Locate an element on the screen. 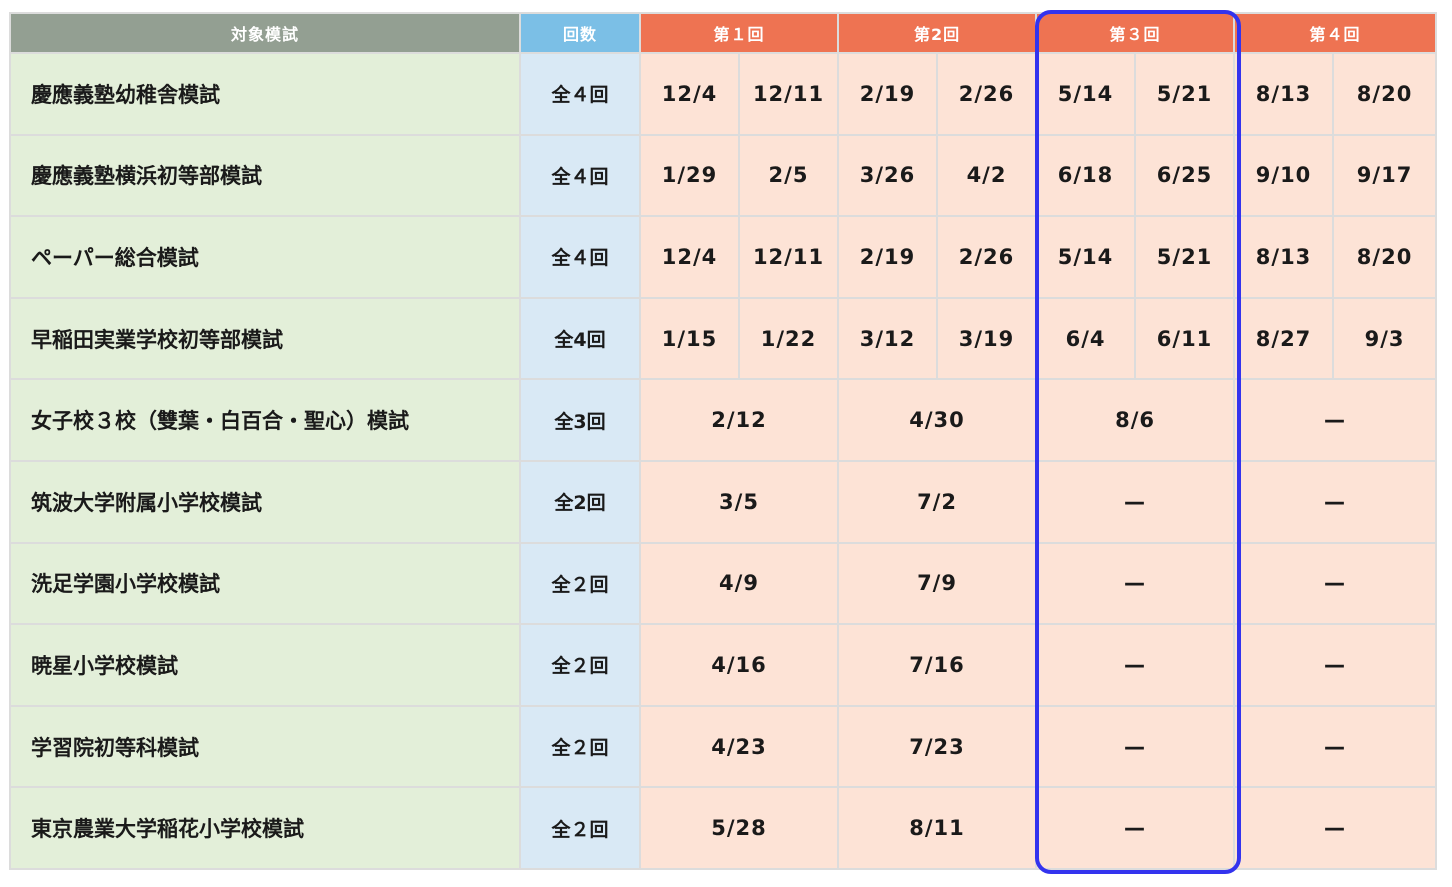  header-count: 回数 is located at coordinates (580, 33).